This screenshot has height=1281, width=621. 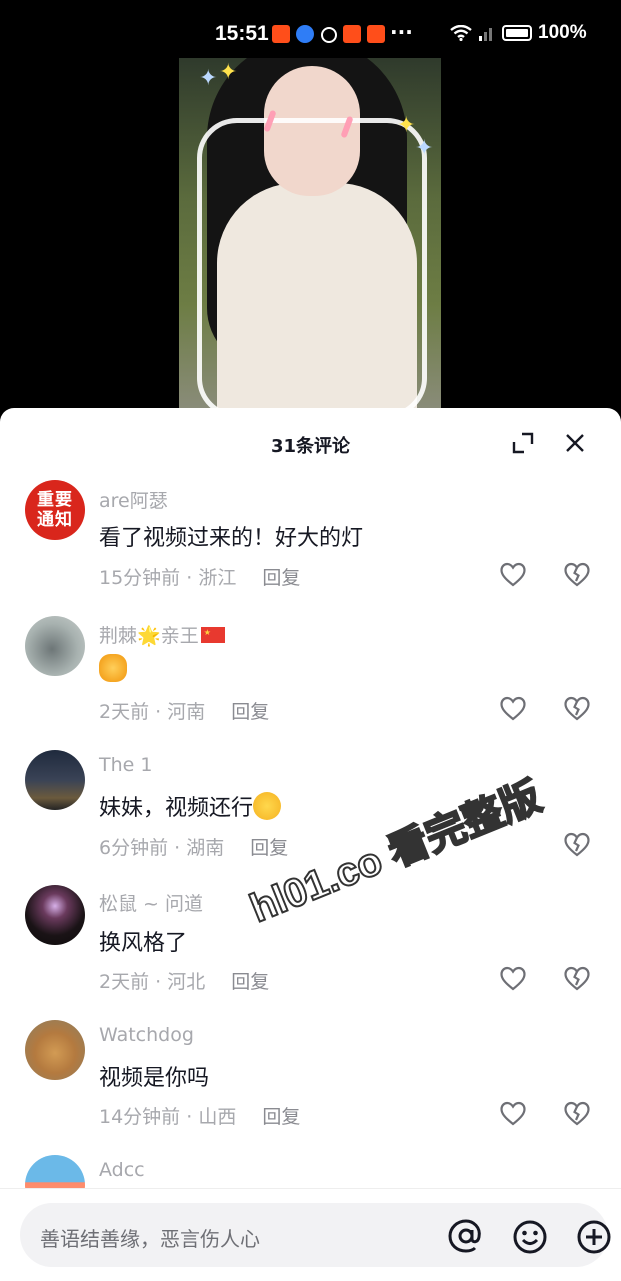 What do you see at coordinates (217, 1117) in the screenshot?
I see `comment-location: 山西` at bounding box center [217, 1117].